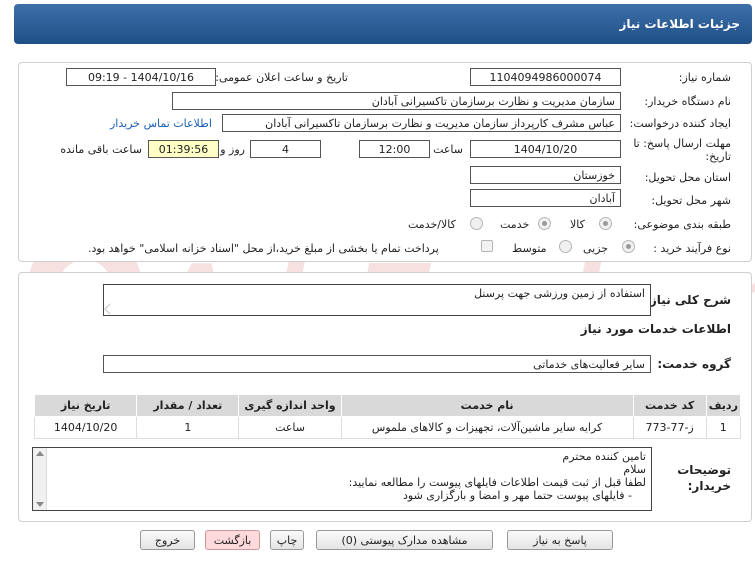 The image size is (755, 566). I want to click on service-group-field: سایر فعالیت‌های خدماتی, so click(377, 364).